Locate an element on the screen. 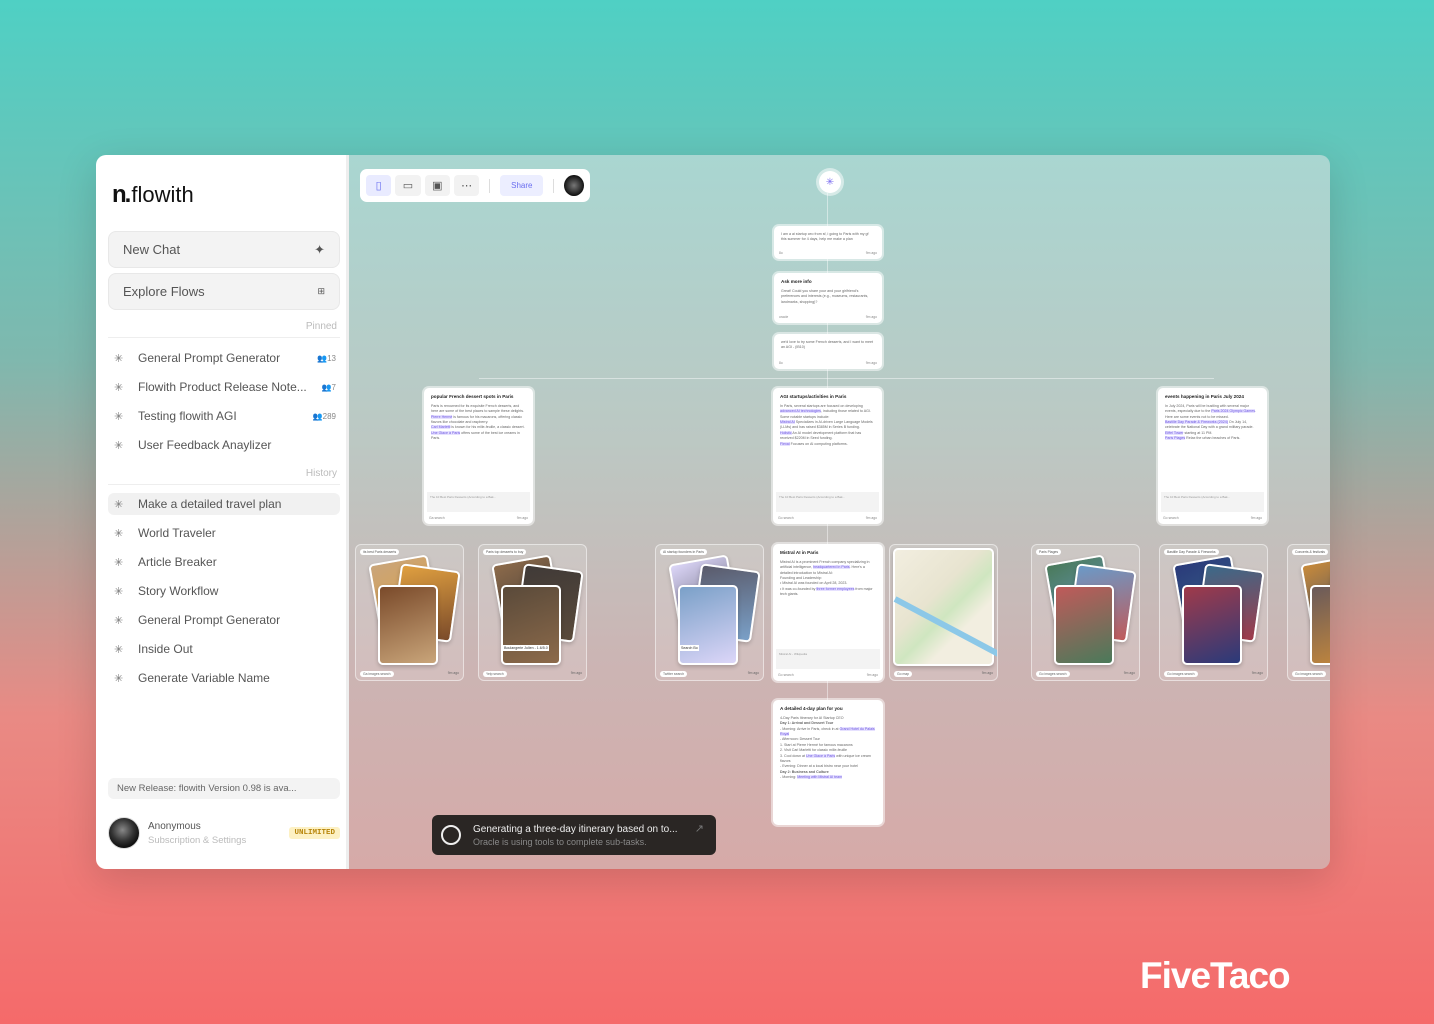 The image size is (1434, 1024). map-image is located at coordinates (945, 607).